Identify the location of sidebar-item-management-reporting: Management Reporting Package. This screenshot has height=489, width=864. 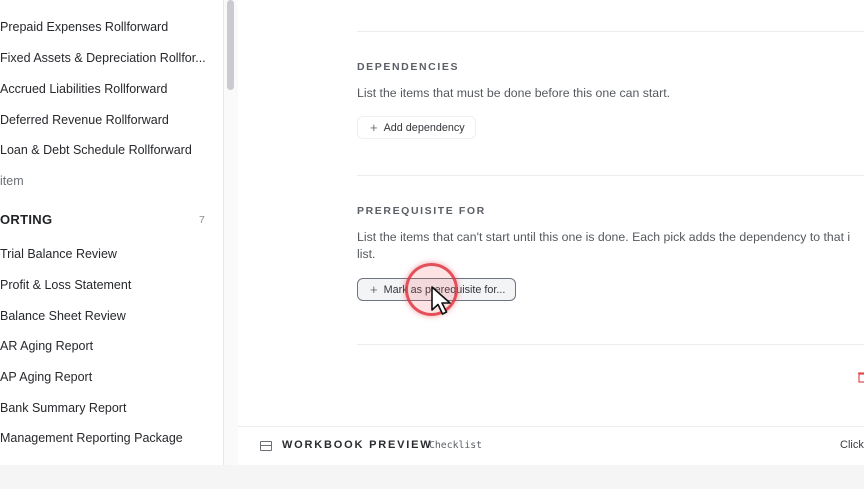
(91, 438).